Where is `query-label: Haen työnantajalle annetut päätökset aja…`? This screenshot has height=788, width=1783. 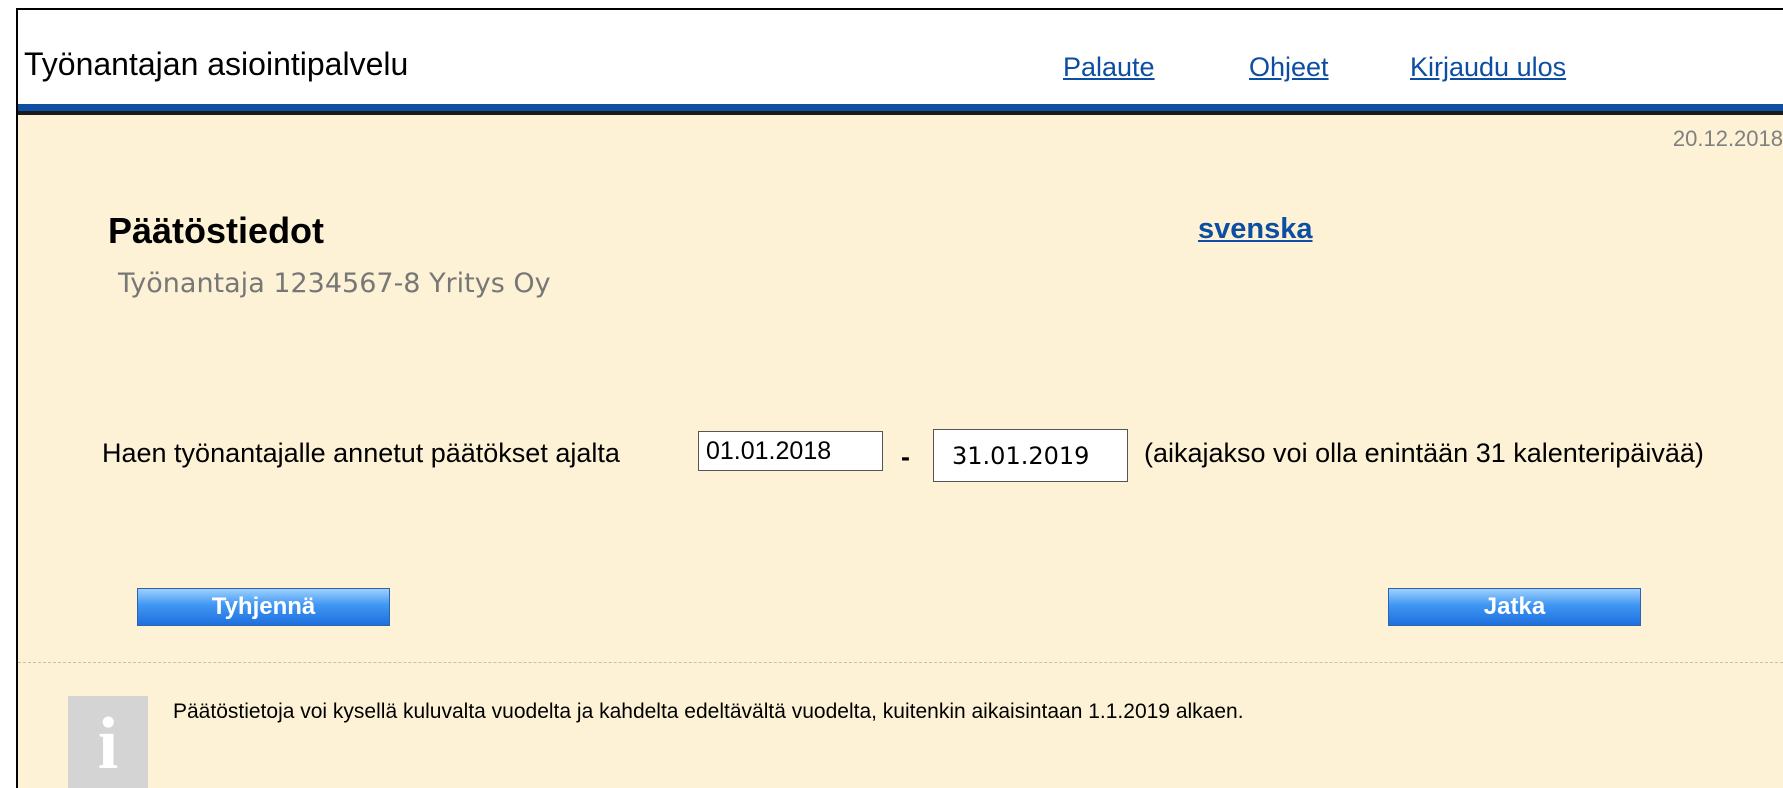 query-label: Haen työnantajalle annetut päätökset aja… is located at coordinates (361, 453).